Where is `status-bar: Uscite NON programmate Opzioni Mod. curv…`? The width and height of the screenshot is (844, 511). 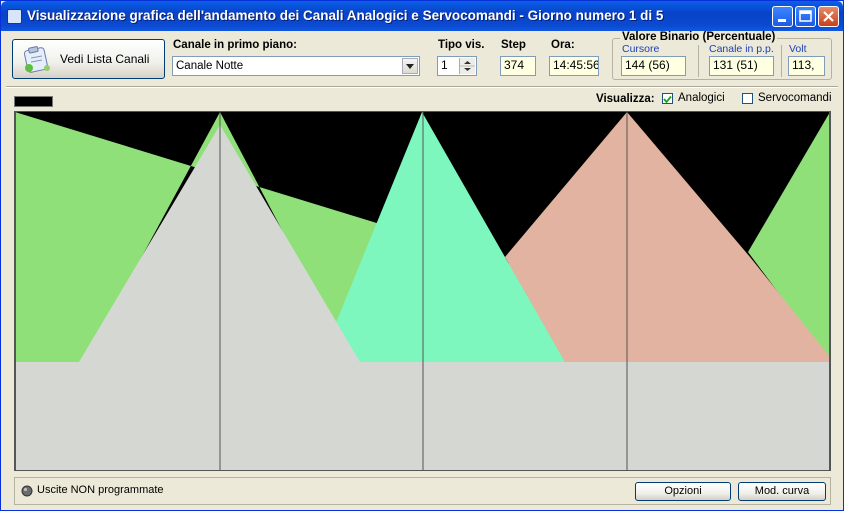 status-bar: Uscite NON programmate Opzioni Mod. curv… is located at coordinates (422, 491).